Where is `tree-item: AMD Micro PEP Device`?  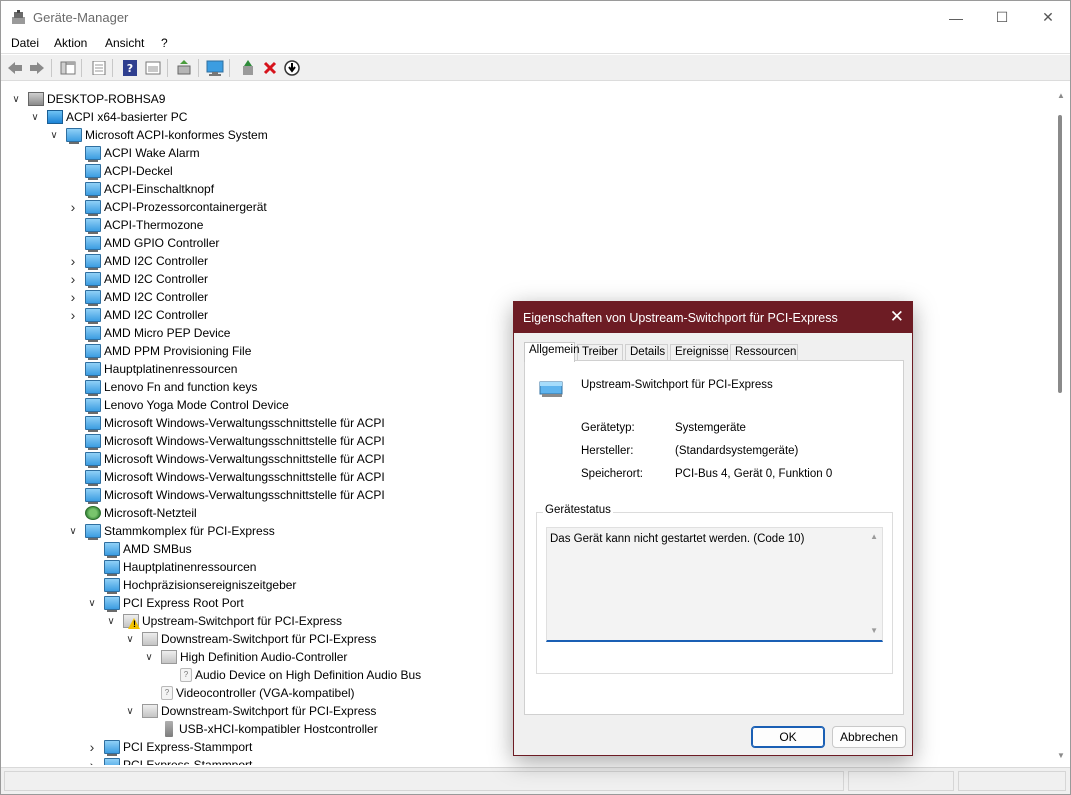 tree-item: AMD Micro PEP Device is located at coordinates (148, 333).